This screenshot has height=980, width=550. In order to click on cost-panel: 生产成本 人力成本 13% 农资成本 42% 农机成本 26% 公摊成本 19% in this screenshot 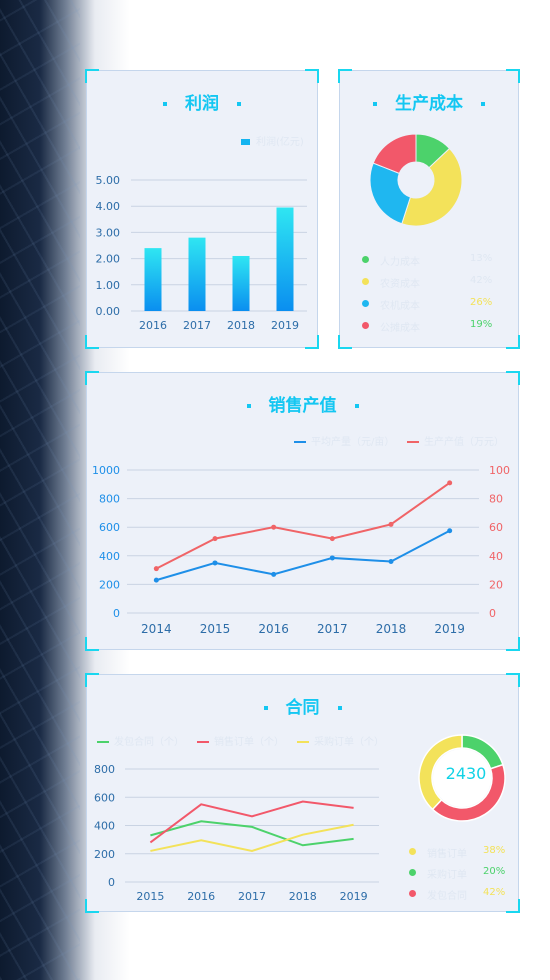, I will do `click(429, 209)`.